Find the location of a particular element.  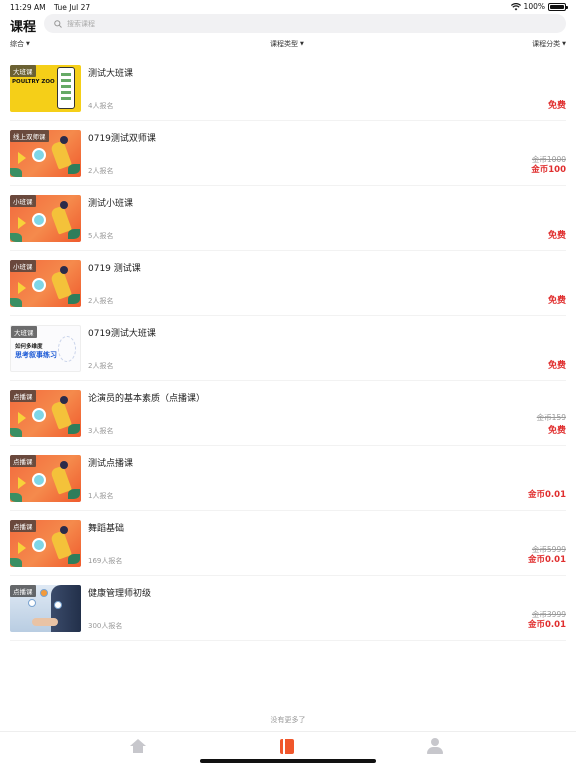

course-item: 线上双师课 0719测试双师课 2人报名 金币1000 金币100 is located at coordinates (288, 153).